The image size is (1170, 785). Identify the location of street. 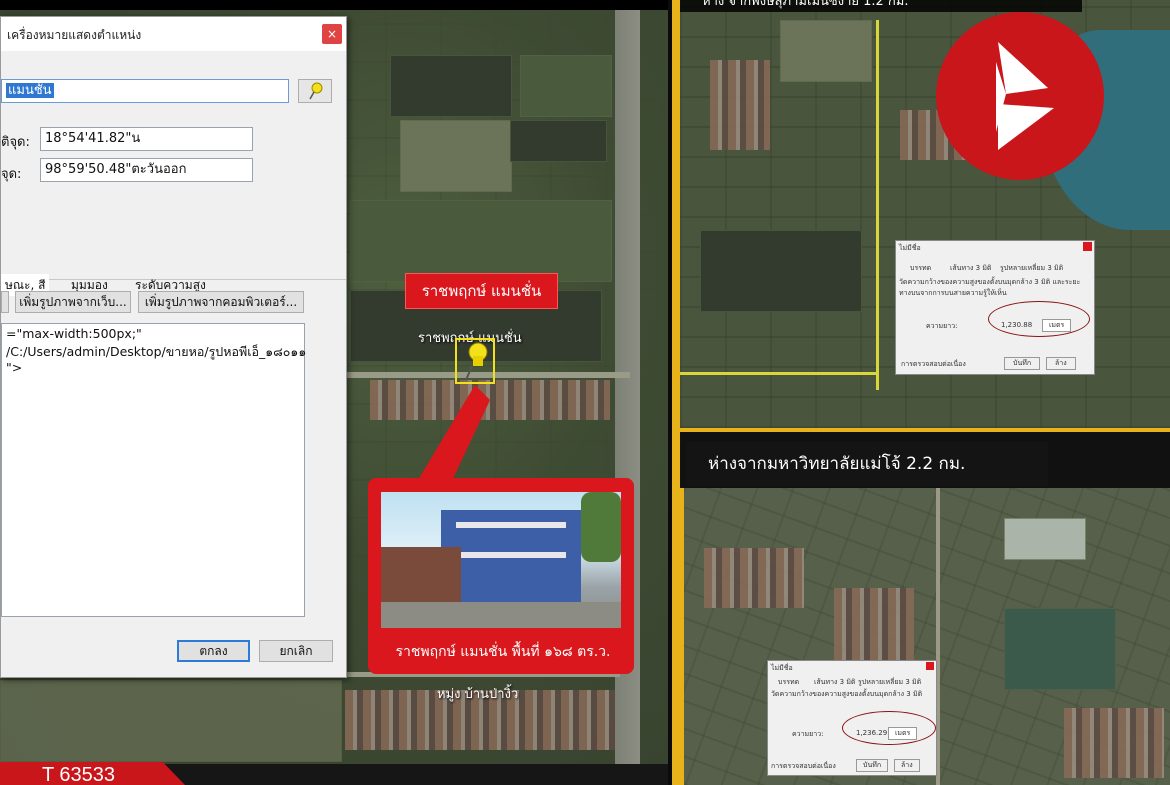
(501, 615).